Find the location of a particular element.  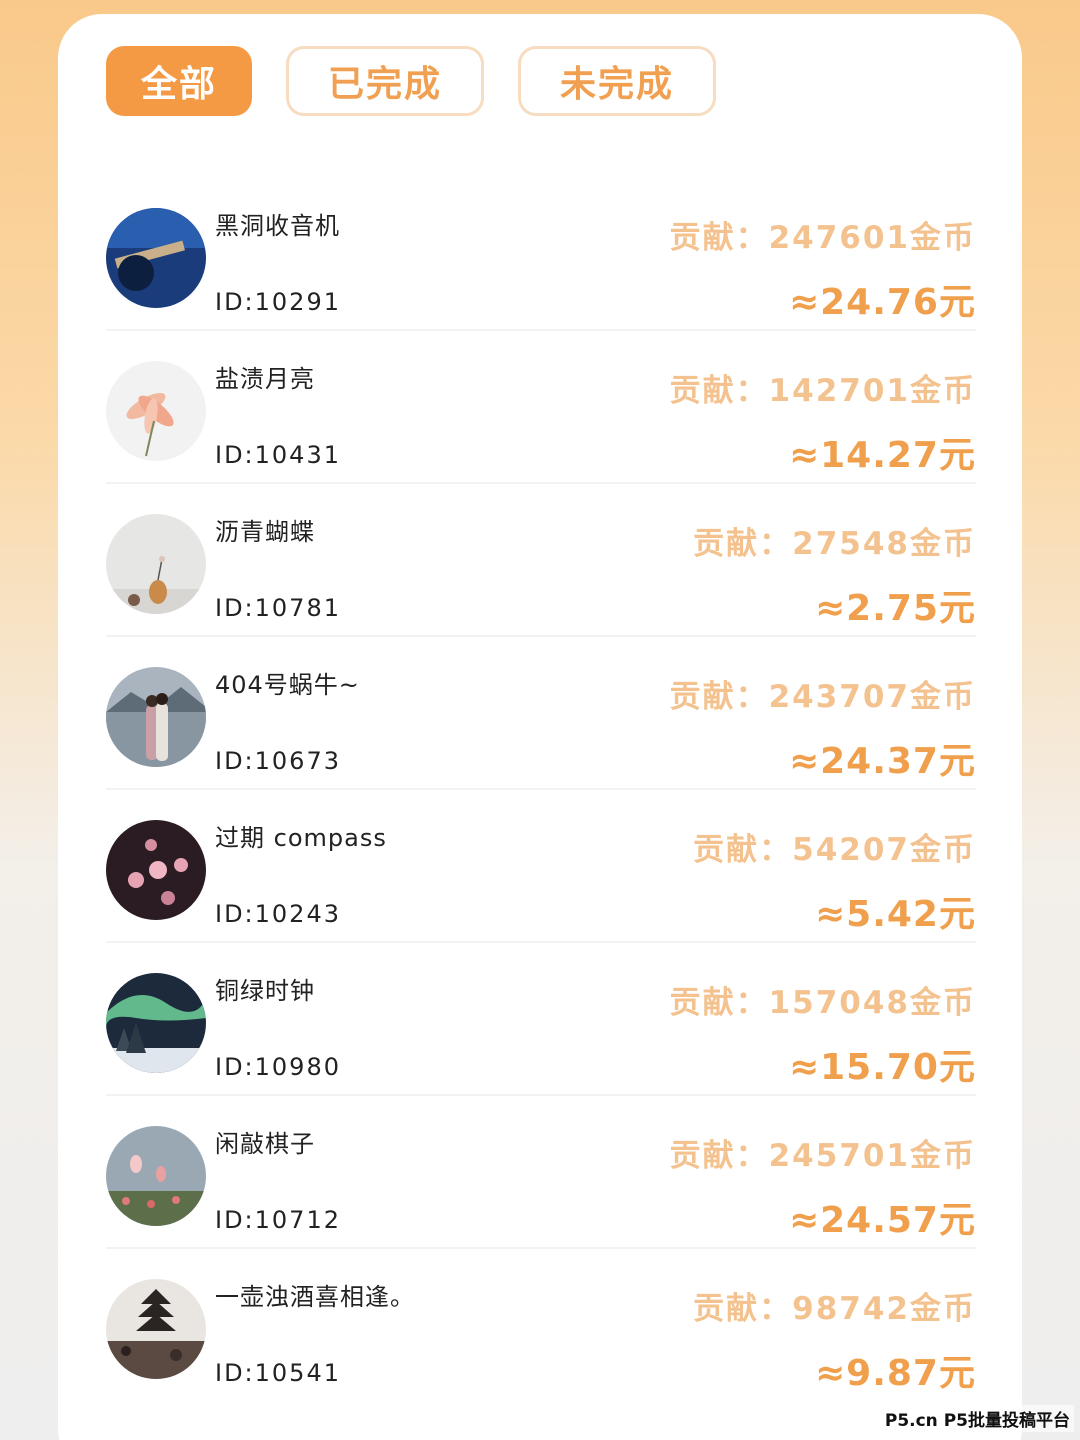

member-name: 404号蜗牛~ is located at coordinates (287, 685).